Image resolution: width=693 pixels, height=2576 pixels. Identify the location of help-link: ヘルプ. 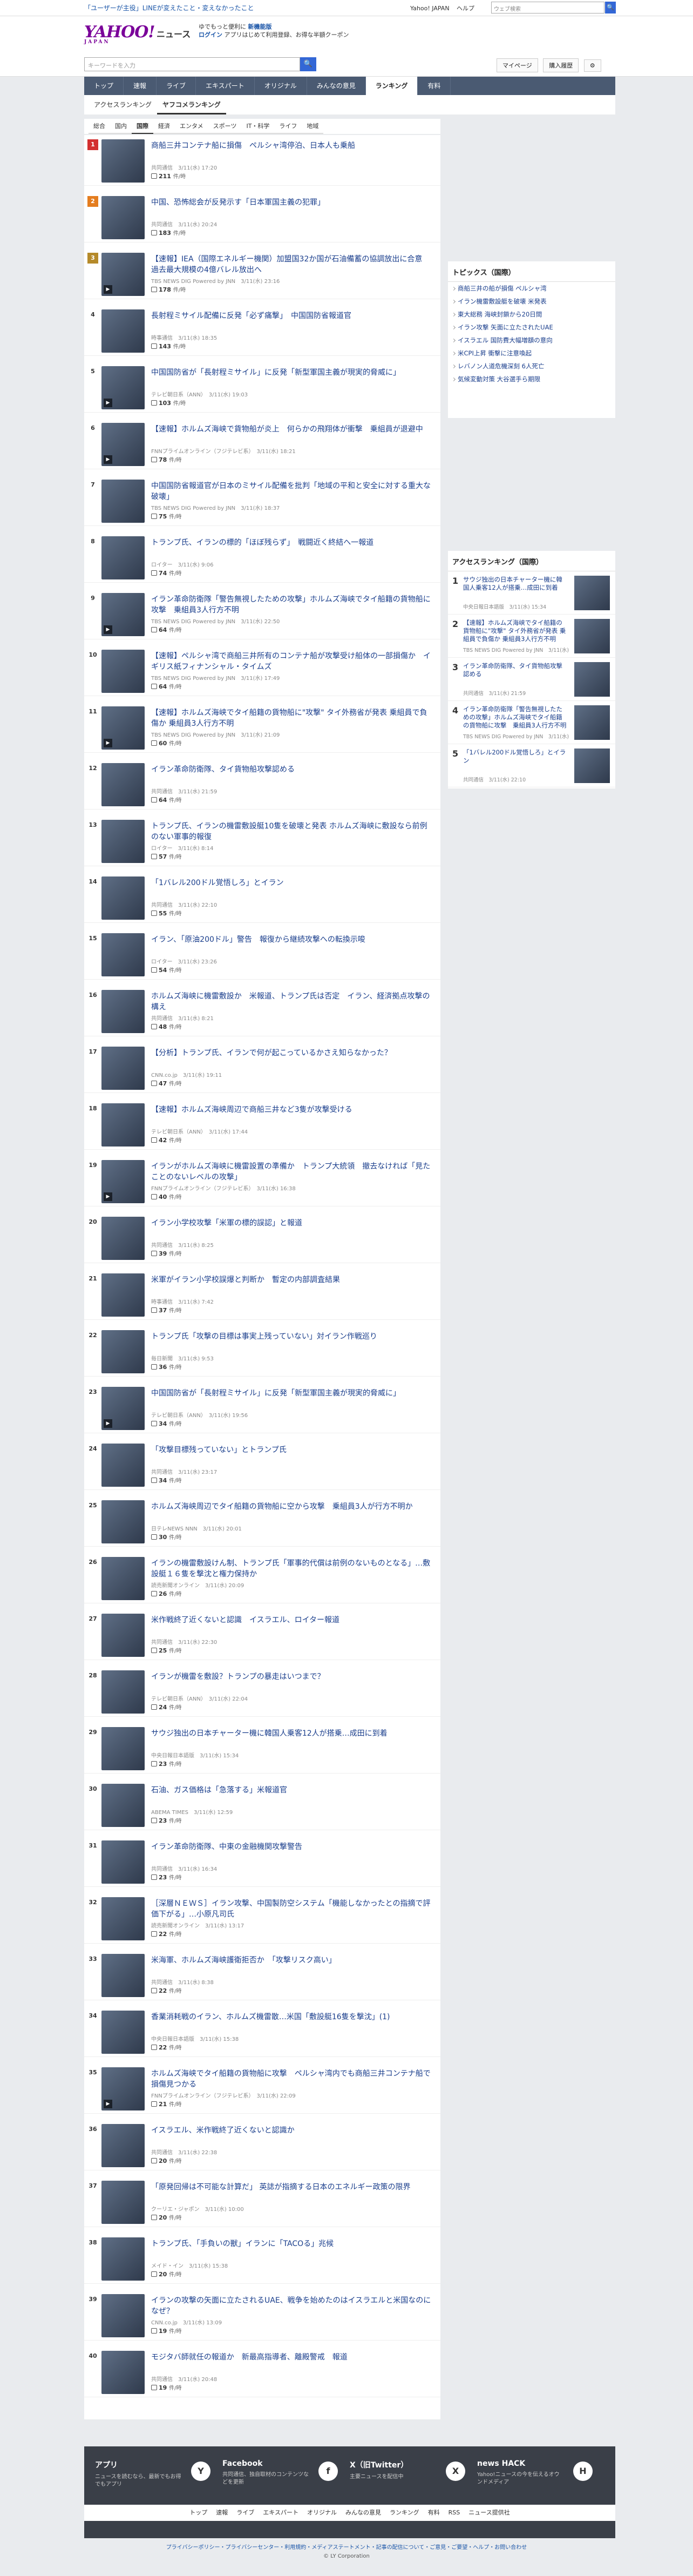
(466, 8).